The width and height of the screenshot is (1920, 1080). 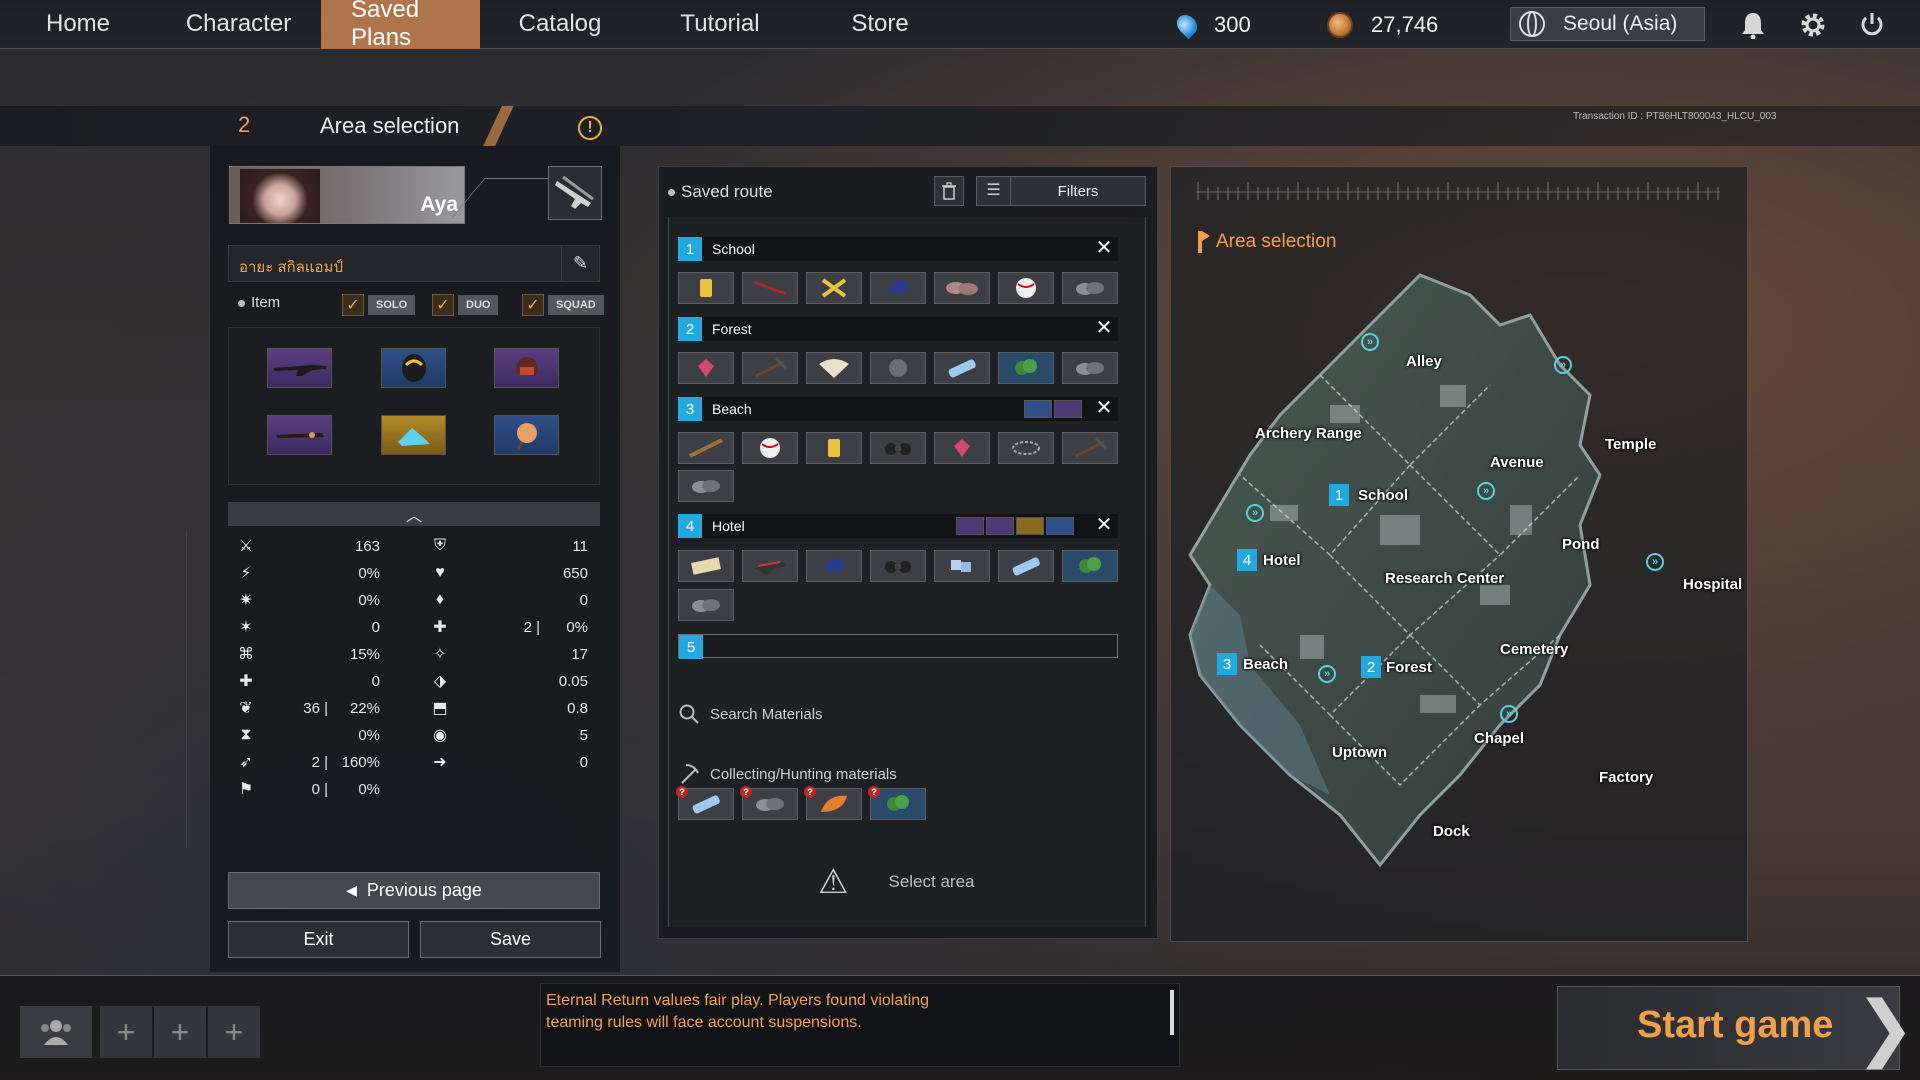 What do you see at coordinates (526, 368) in the screenshot?
I see `equip-slot-head` at bounding box center [526, 368].